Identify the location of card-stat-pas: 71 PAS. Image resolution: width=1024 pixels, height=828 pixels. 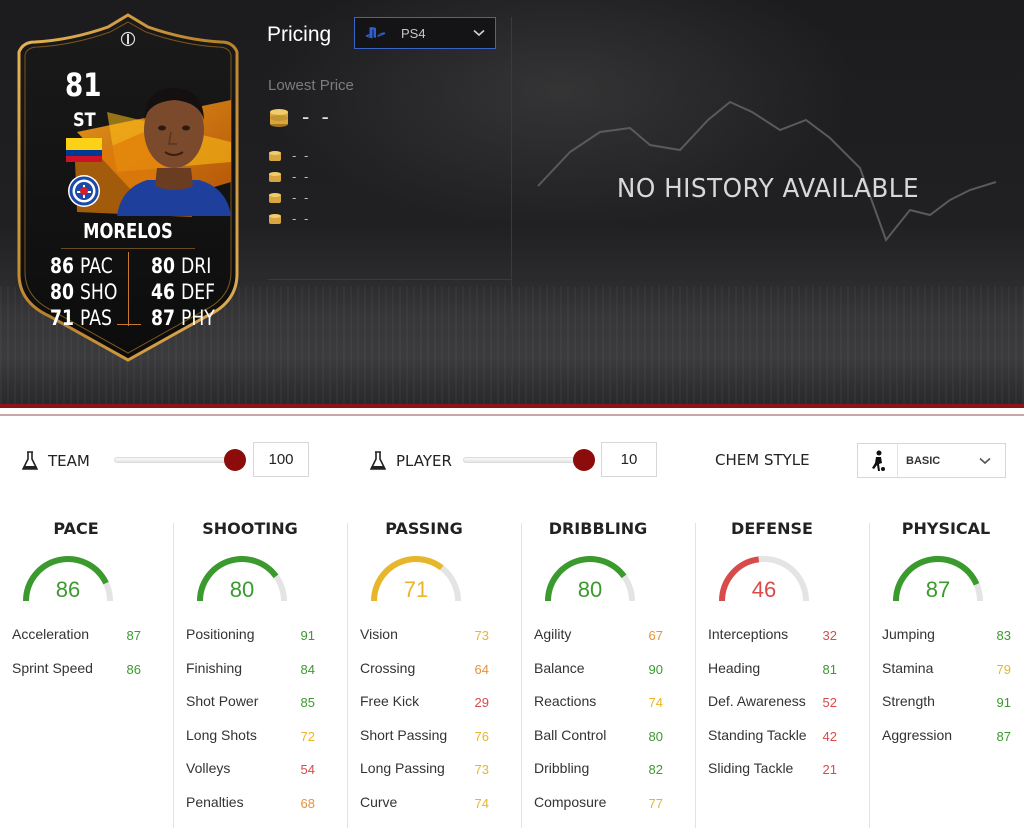
(81, 318).